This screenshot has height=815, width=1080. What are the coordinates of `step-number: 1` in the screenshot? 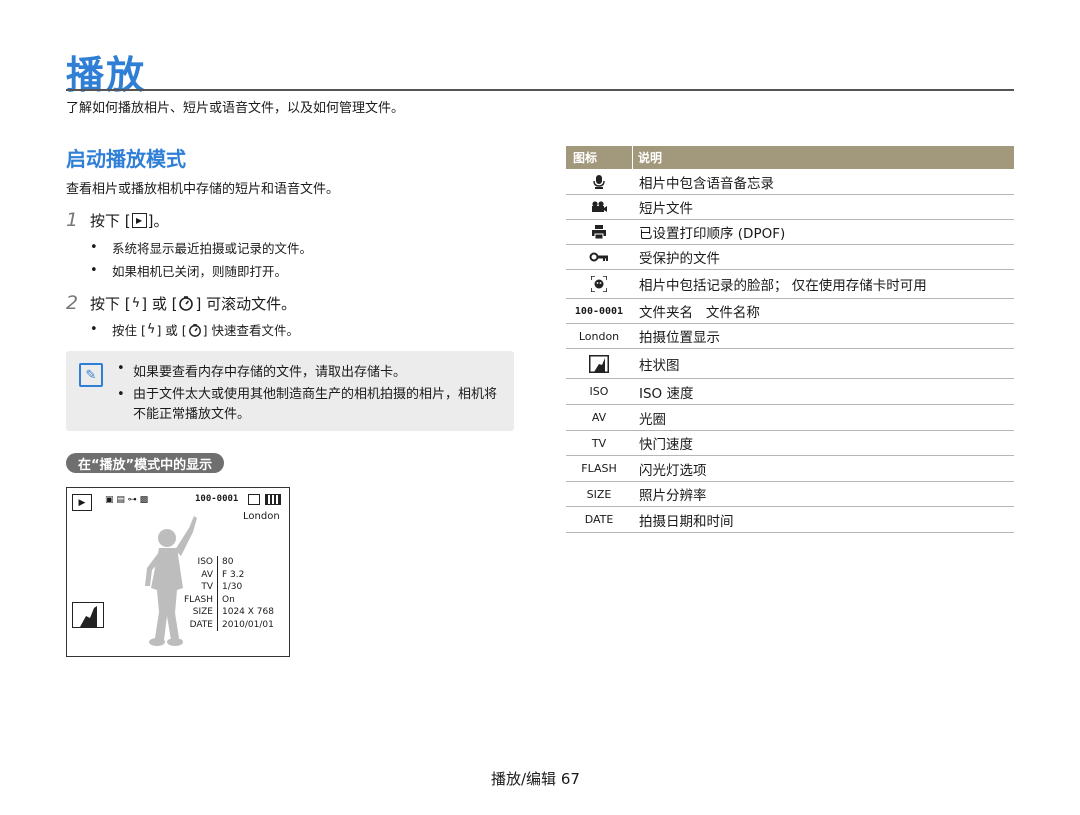 It's located at (72, 220).